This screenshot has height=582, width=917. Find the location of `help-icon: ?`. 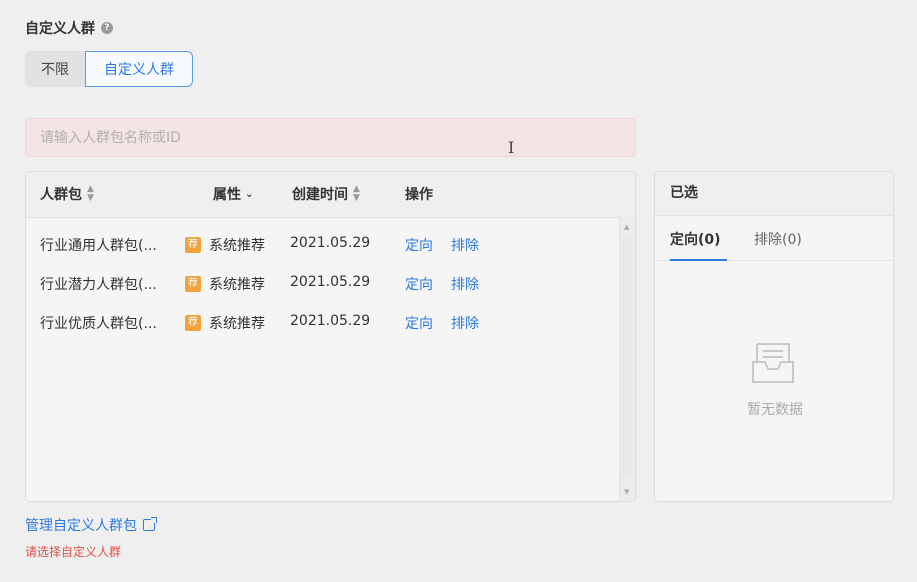

help-icon: ? is located at coordinates (107, 28).